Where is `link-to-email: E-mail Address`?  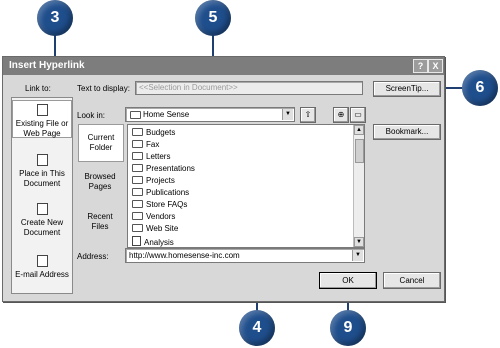 link-to-email: E-mail Address is located at coordinates (42, 267).